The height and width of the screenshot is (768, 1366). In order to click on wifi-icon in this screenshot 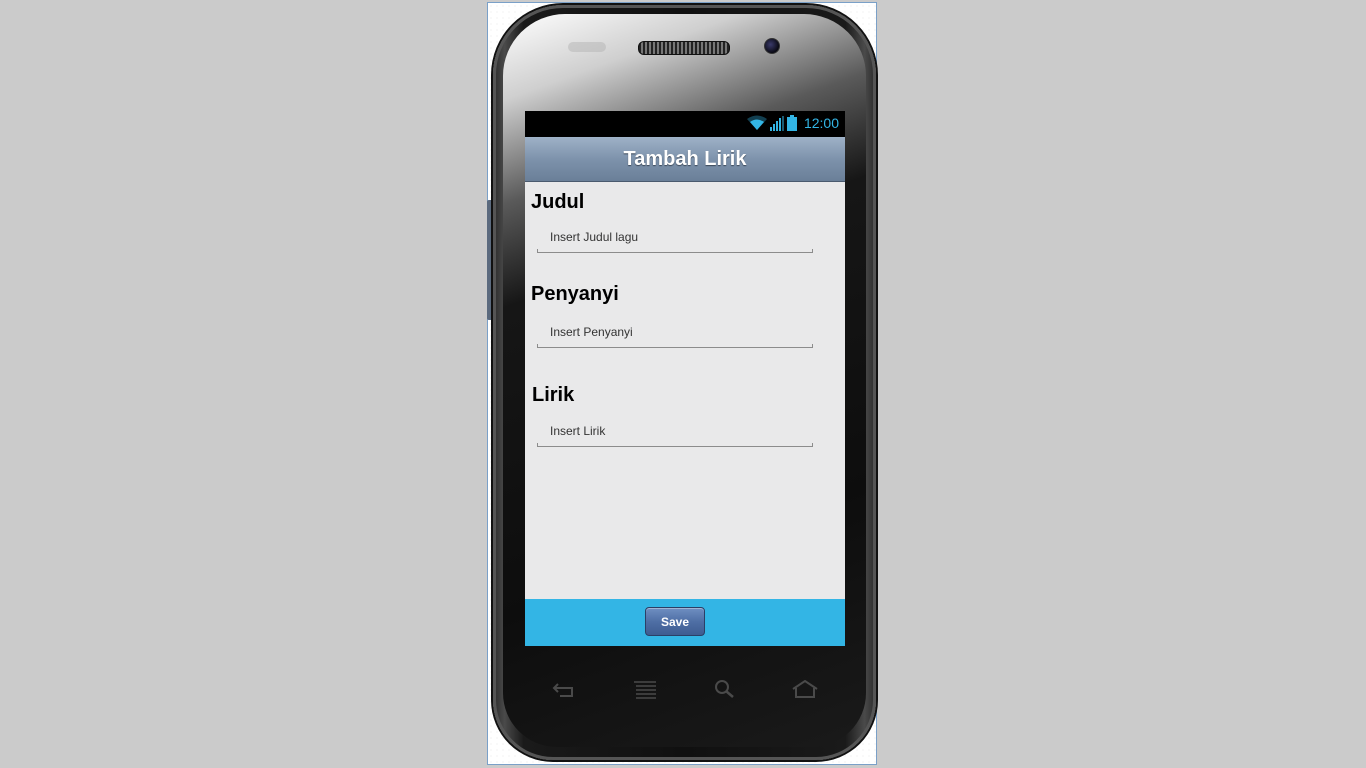, I will do `click(756, 122)`.